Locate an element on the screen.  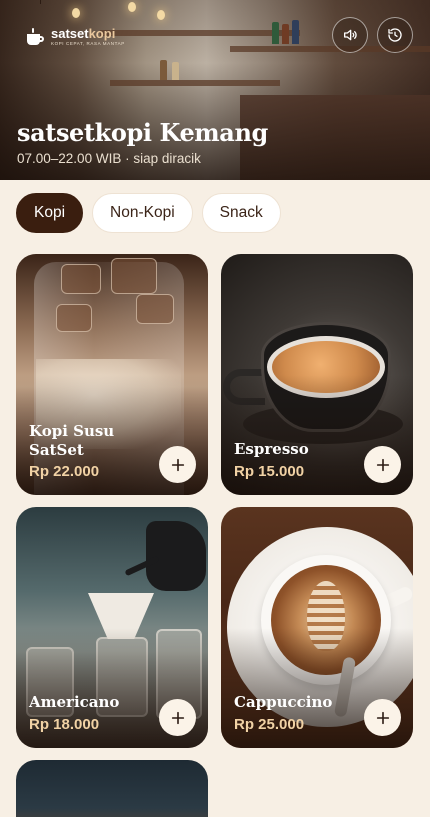
product-card-kopi-susu-satset: Kopi Susu SatSet Rp 22.000 is located at coordinates (112, 374).